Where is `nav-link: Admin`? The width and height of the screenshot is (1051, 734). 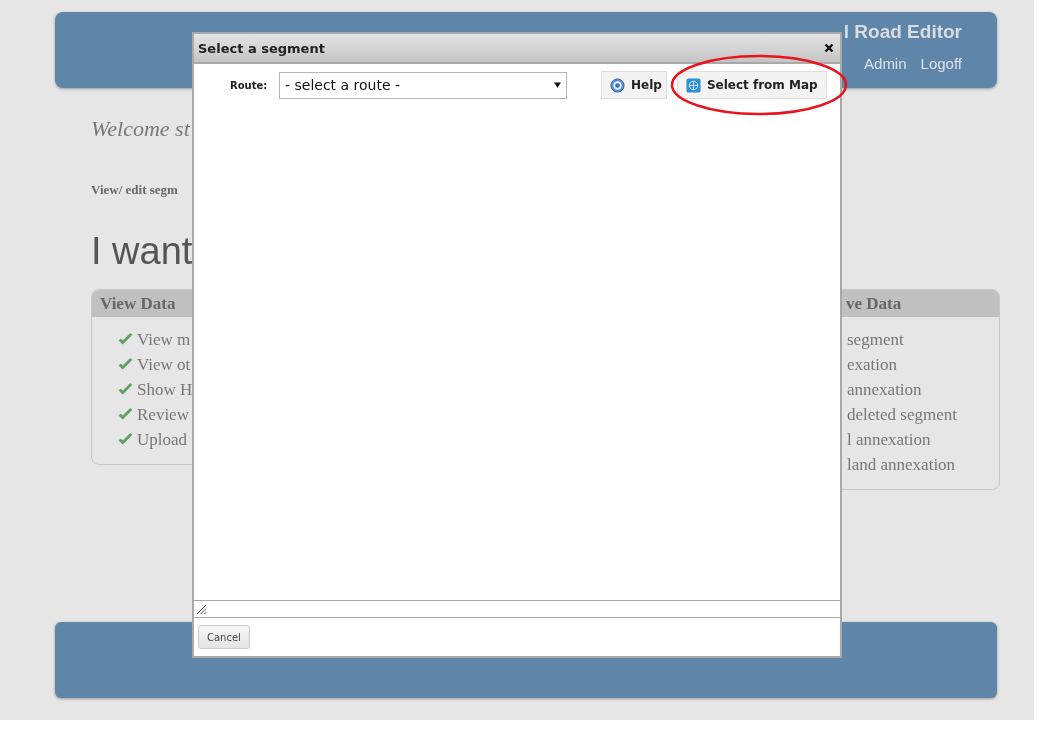 nav-link: Admin is located at coordinates (885, 63).